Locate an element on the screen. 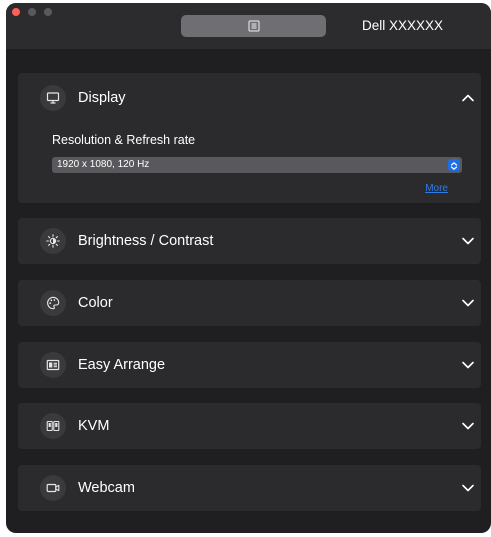  title-bar: Dell XXXXXX is located at coordinates (248, 26).